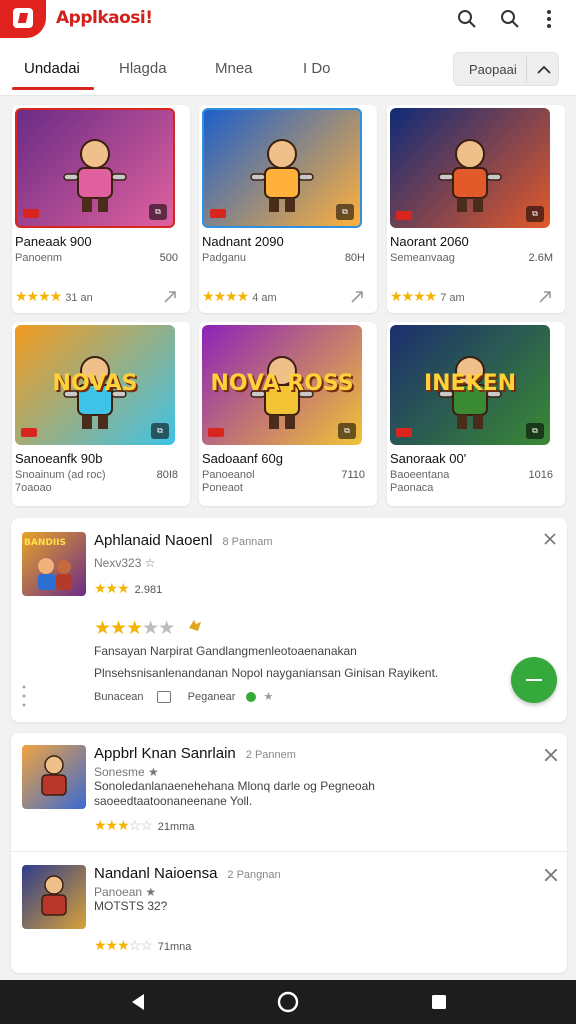  Describe the element at coordinates (242, 458) in the screenshot. I see `app-card-title: Sadoaanf 60g` at that location.